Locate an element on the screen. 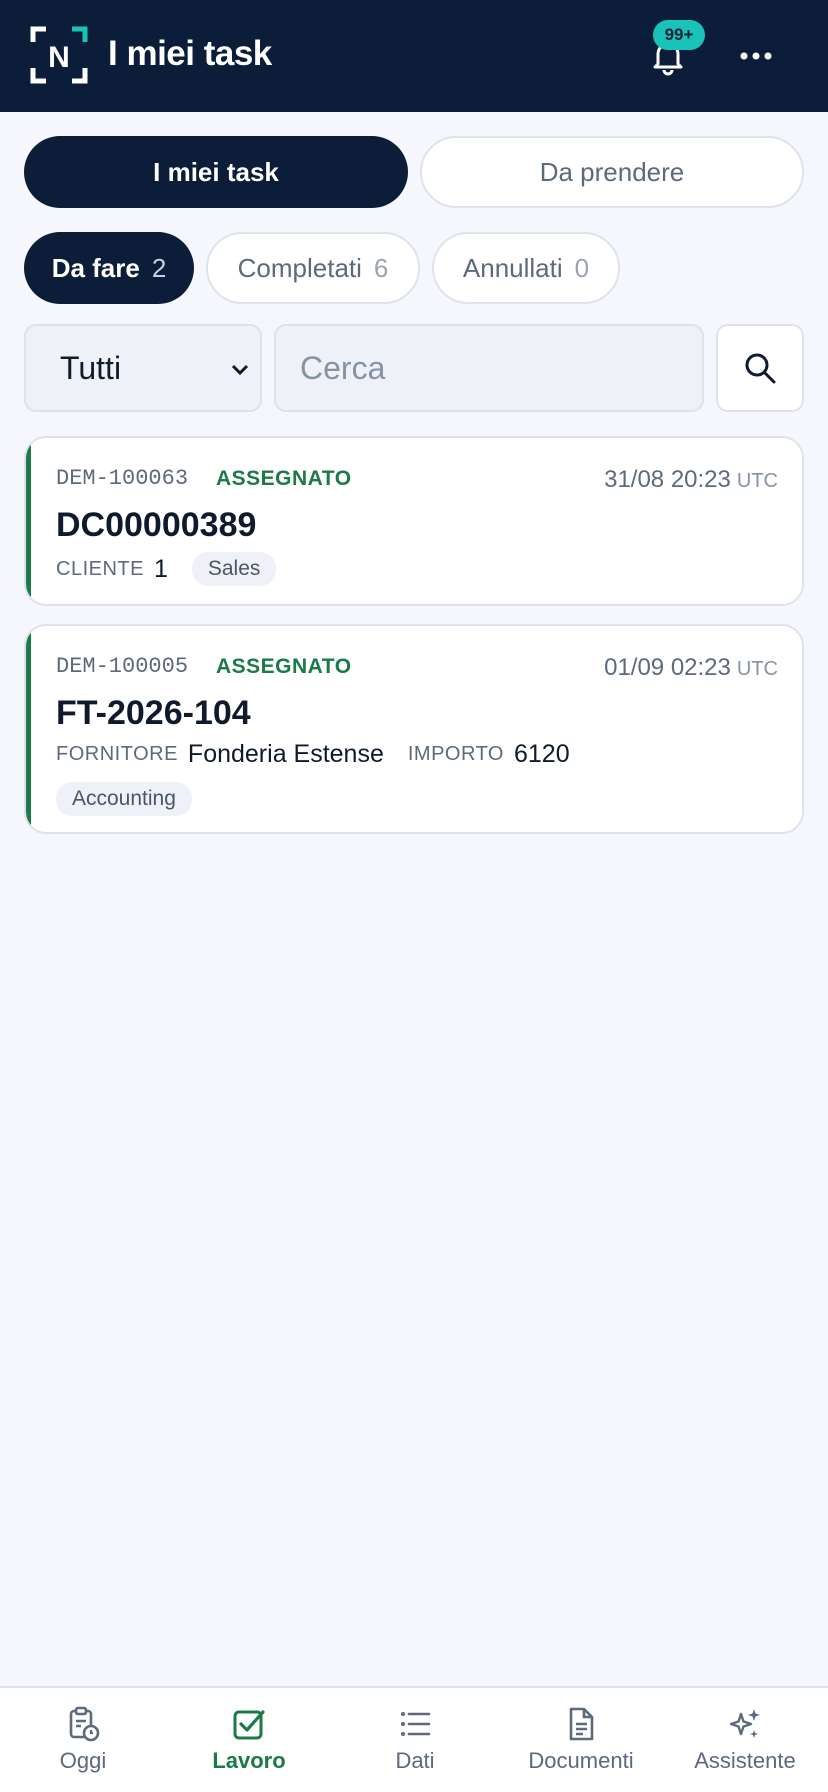  task-meta: FORNITORE Fonderia Estense IMPORTO 6120 is located at coordinates (320, 754).